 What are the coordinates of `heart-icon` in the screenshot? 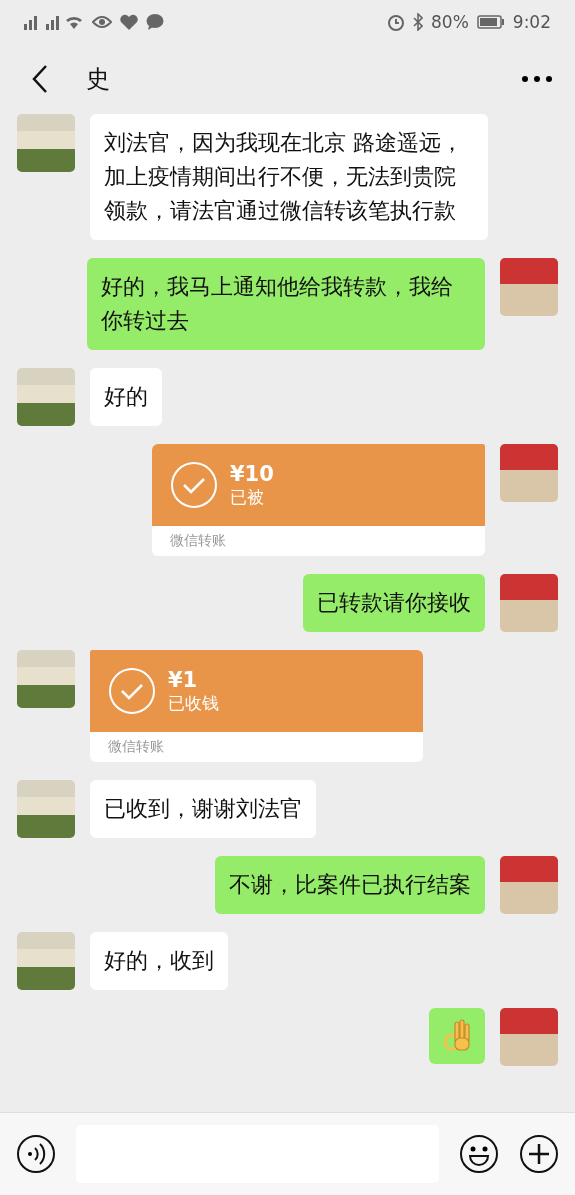 It's located at (129, 22).